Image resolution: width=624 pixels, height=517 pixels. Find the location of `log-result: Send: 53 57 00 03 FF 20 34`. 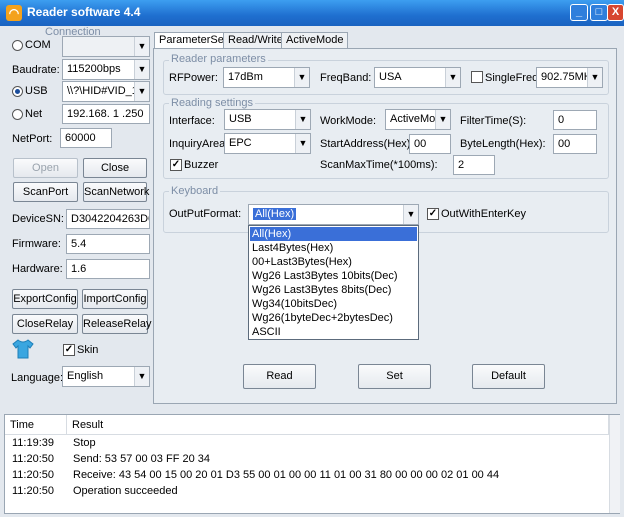

log-result: Send: 53 57 00 03 FF 20 34 is located at coordinates (141, 459).